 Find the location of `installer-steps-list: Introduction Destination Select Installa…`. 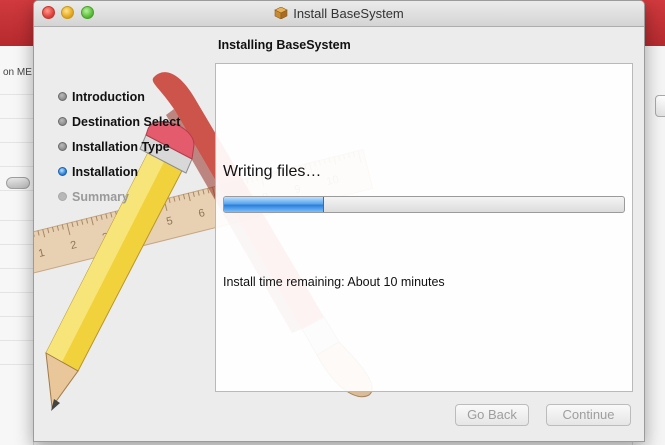

installer-steps-list: Introduction Destination Select Installa… is located at coordinates (119, 146).